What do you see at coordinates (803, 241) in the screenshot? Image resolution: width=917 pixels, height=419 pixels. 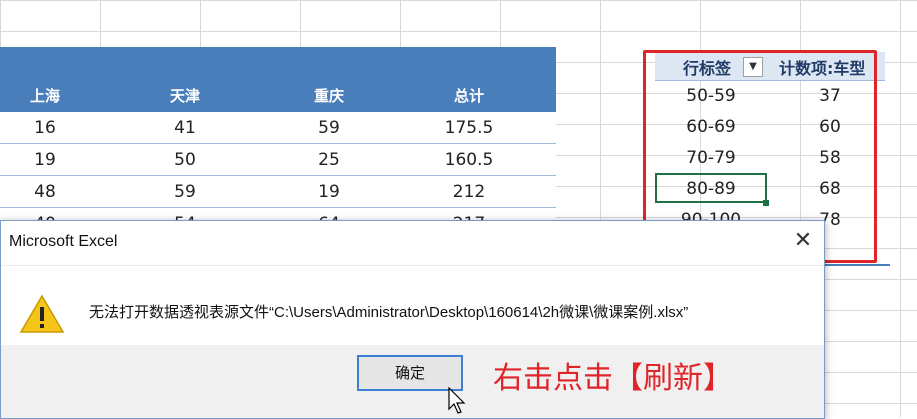 I see `close-icon: ✕` at bounding box center [803, 241].